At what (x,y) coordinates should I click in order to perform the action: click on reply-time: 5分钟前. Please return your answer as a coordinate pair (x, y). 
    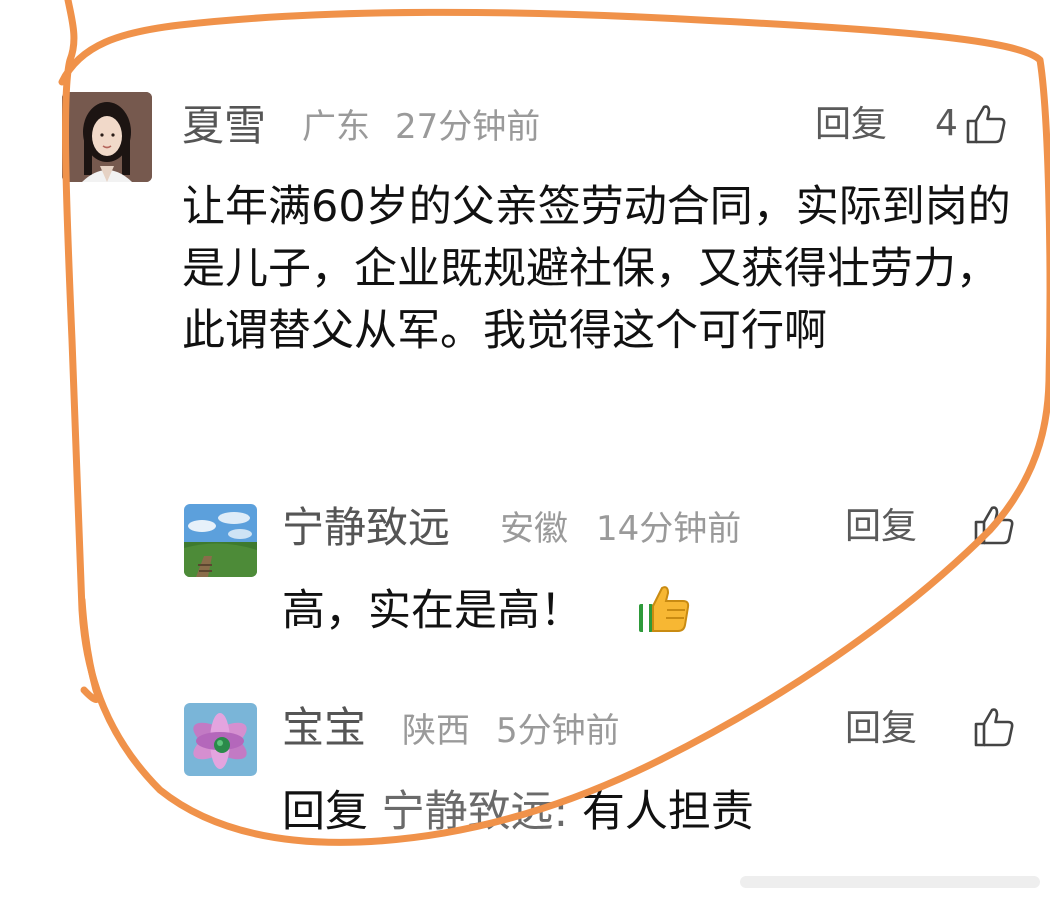
    Looking at the image, I should click on (558, 731).